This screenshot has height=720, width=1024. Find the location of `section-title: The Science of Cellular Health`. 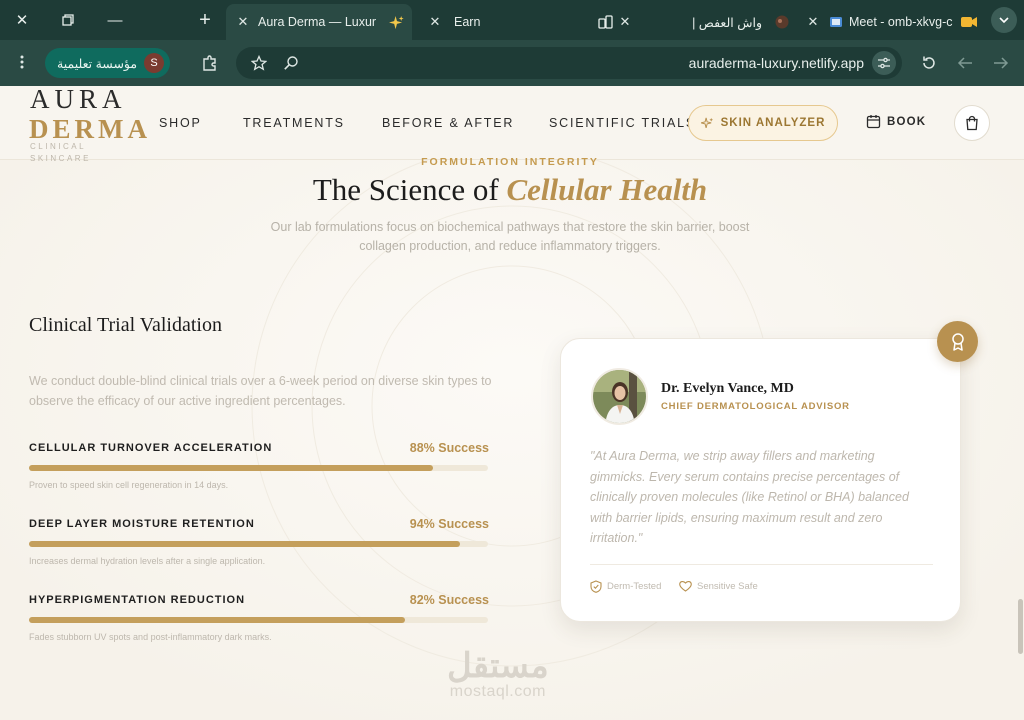

section-title: The Science of Cellular Health is located at coordinates (510, 190).